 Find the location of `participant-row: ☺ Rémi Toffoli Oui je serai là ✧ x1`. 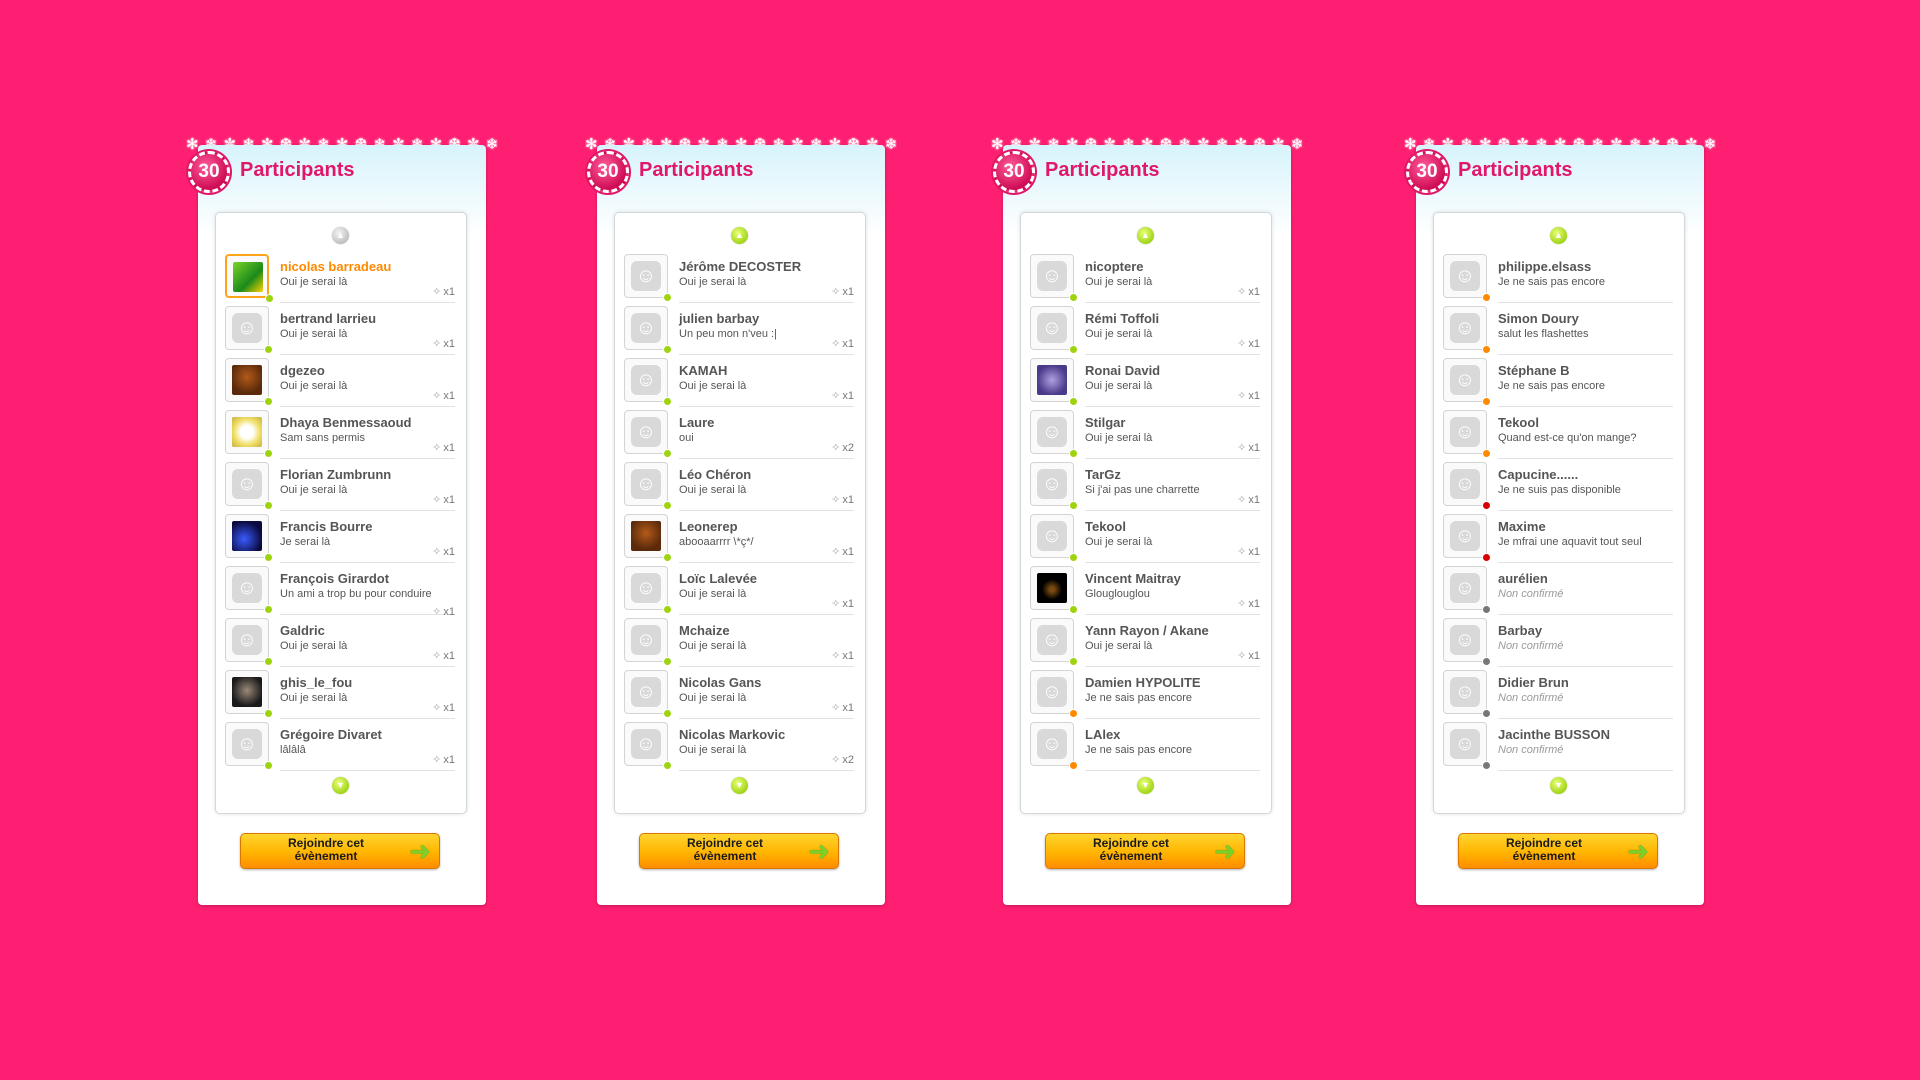

participant-row: ☺ Rémi Toffoli Oui je serai là ✧ x1 is located at coordinates (1146, 329).